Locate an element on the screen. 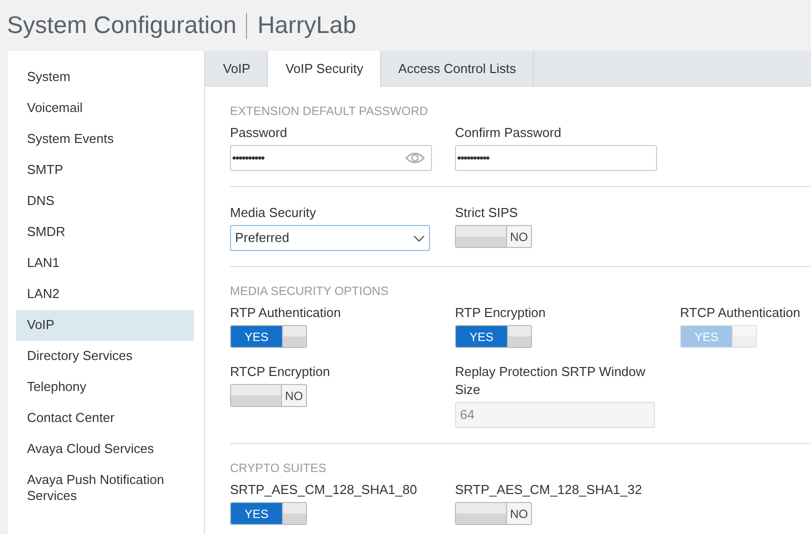 The width and height of the screenshot is (811, 534). sidebar-item: Voicemail is located at coordinates (105, 108).